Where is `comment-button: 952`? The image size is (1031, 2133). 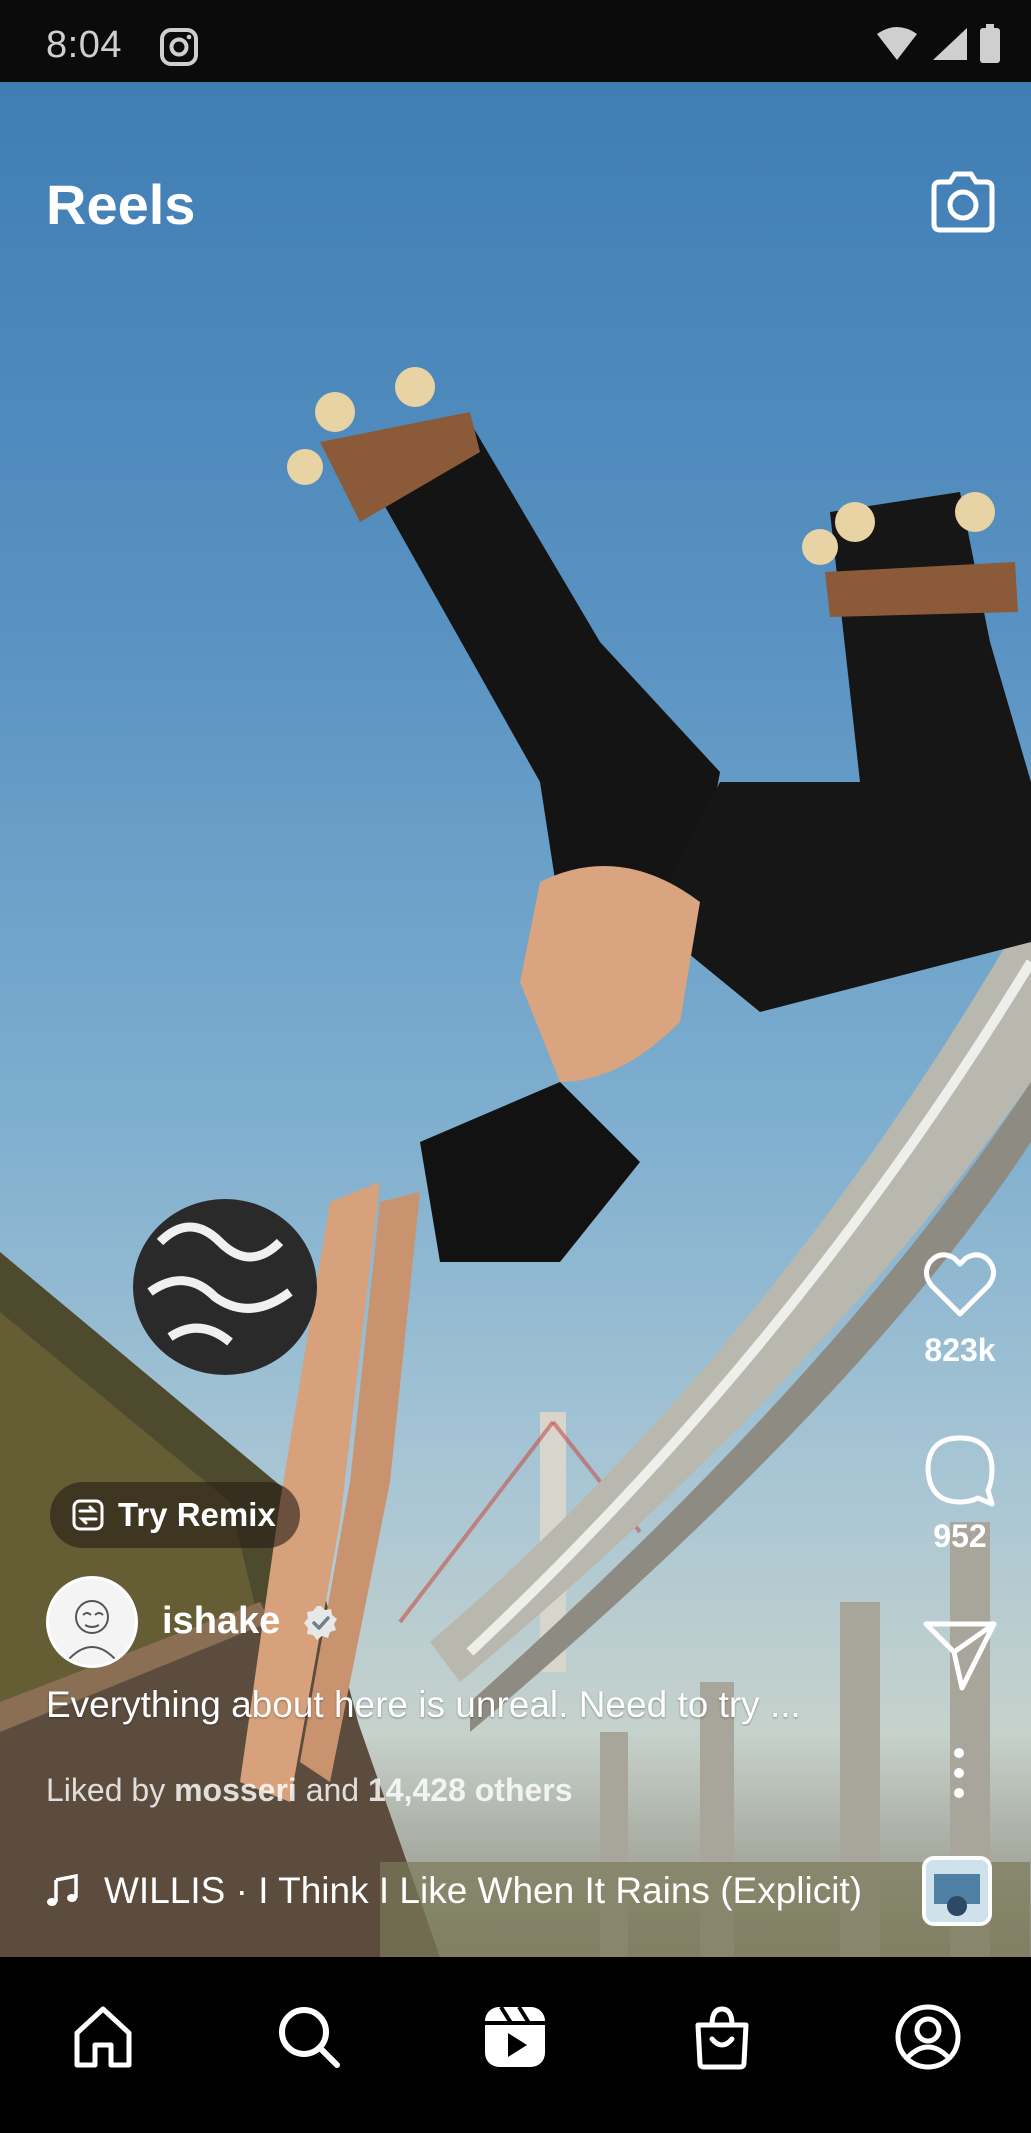 comment-button: 952 is located at coordinates (960, 1491).